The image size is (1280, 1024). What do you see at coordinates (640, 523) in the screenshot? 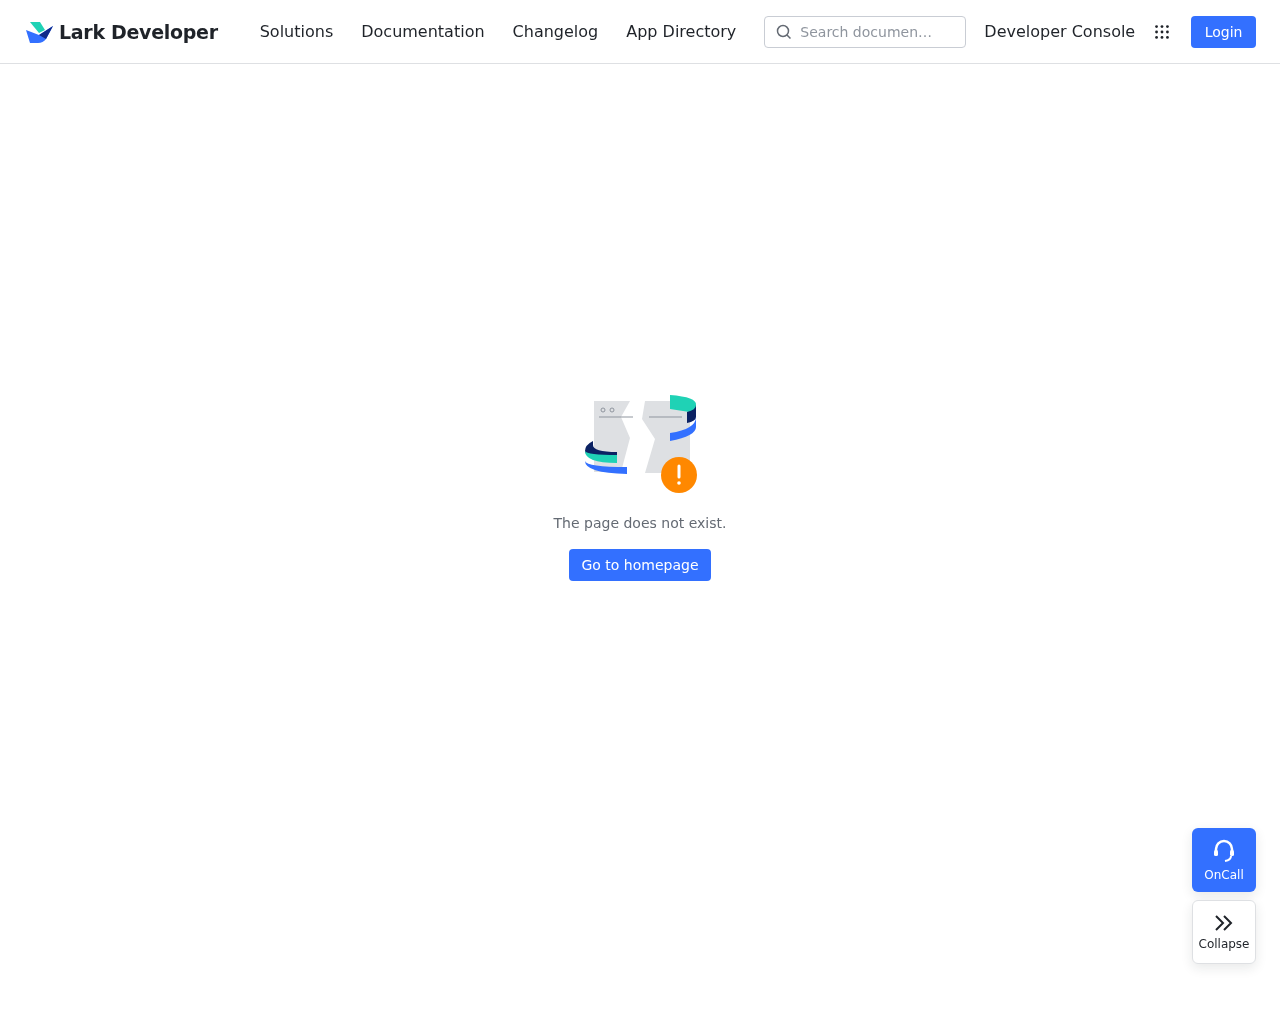
I see `error-message: The page does not exist.` at bounding box center [640, 523].